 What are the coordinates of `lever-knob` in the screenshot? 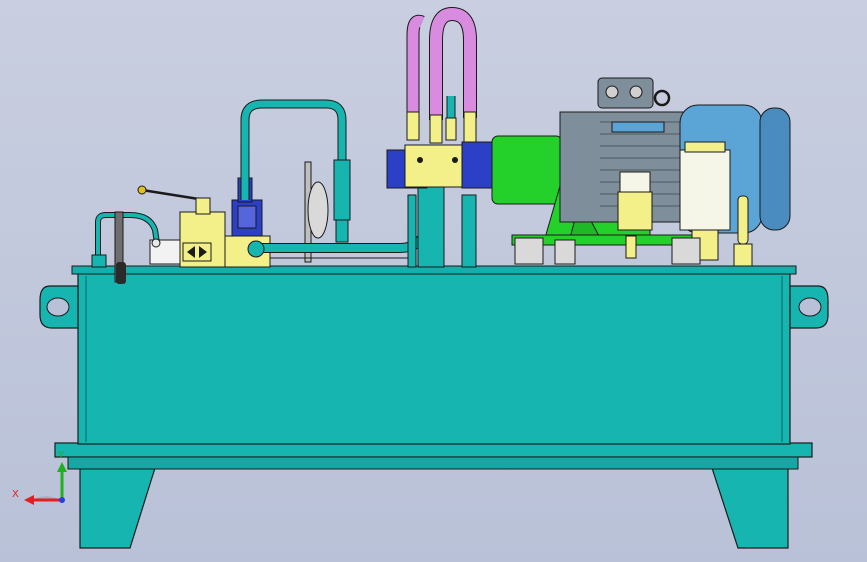 It's located at (142, 190).